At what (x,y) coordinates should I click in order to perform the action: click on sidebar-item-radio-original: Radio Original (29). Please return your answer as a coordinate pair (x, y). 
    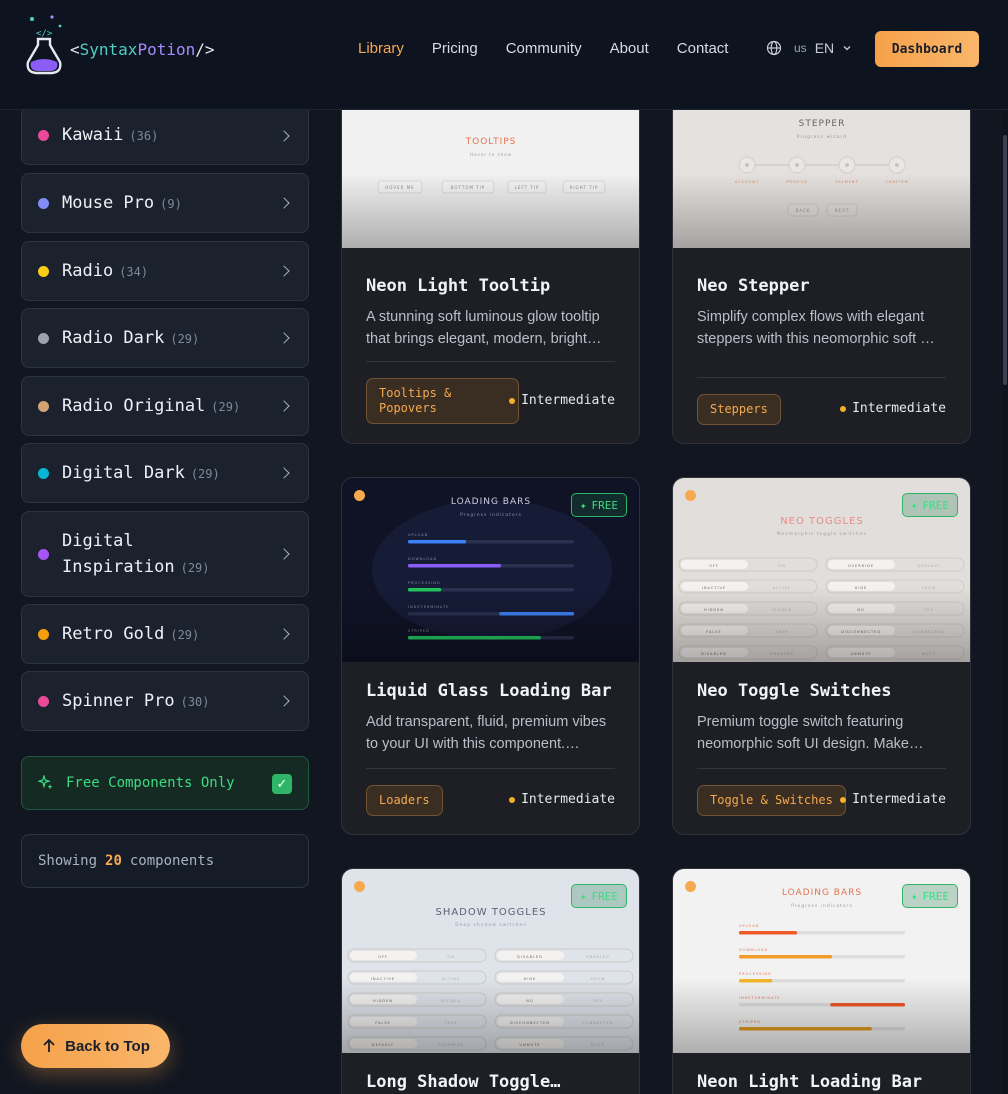
    Looking at the image, I should click on (165, 406).